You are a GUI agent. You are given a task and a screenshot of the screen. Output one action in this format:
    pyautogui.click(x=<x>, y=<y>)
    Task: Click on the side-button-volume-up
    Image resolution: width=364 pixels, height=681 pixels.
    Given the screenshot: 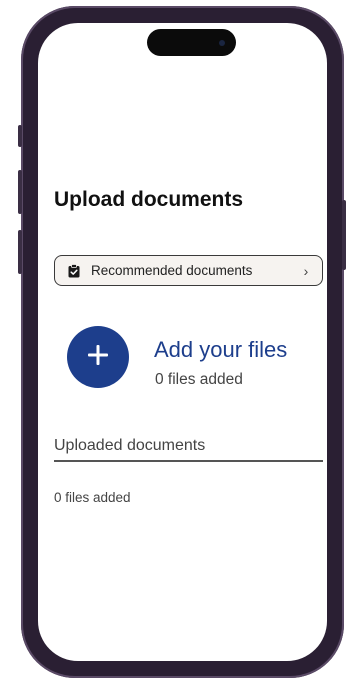 What is the action you would take?
    pyautogui.click(x=20, y=192)
    